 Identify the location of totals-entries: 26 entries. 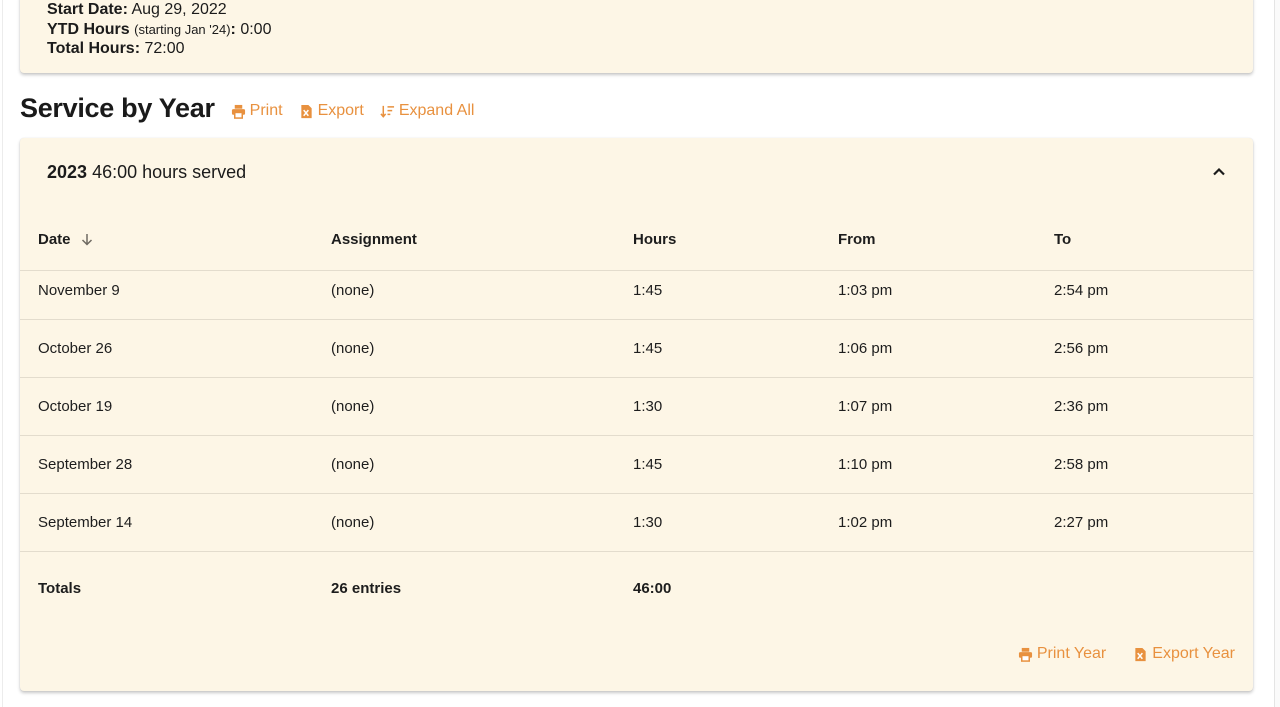
(366, 589).